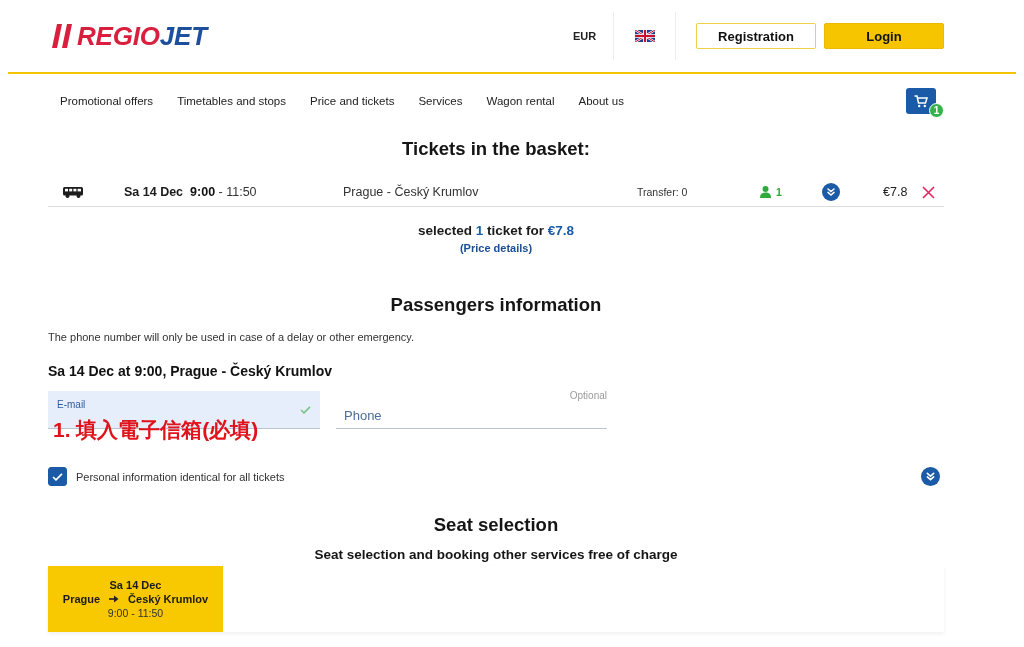  What do you see at coordinates (114, 599) in the screenshot?
I see `arrow-icon` at bounding box center [114, 599].